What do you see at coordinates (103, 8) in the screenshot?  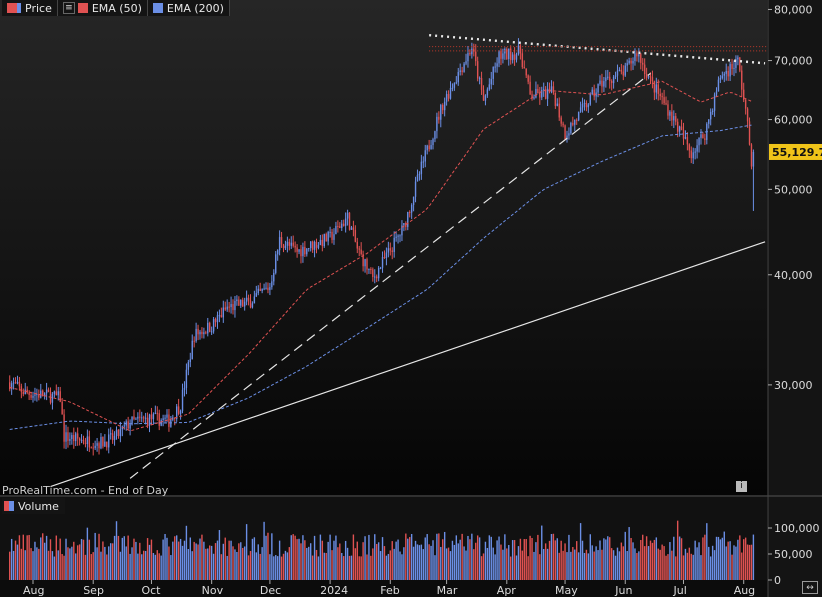 I see `settings-legend-item: ≡ EMA (50)` at bounding box center [103, 8].